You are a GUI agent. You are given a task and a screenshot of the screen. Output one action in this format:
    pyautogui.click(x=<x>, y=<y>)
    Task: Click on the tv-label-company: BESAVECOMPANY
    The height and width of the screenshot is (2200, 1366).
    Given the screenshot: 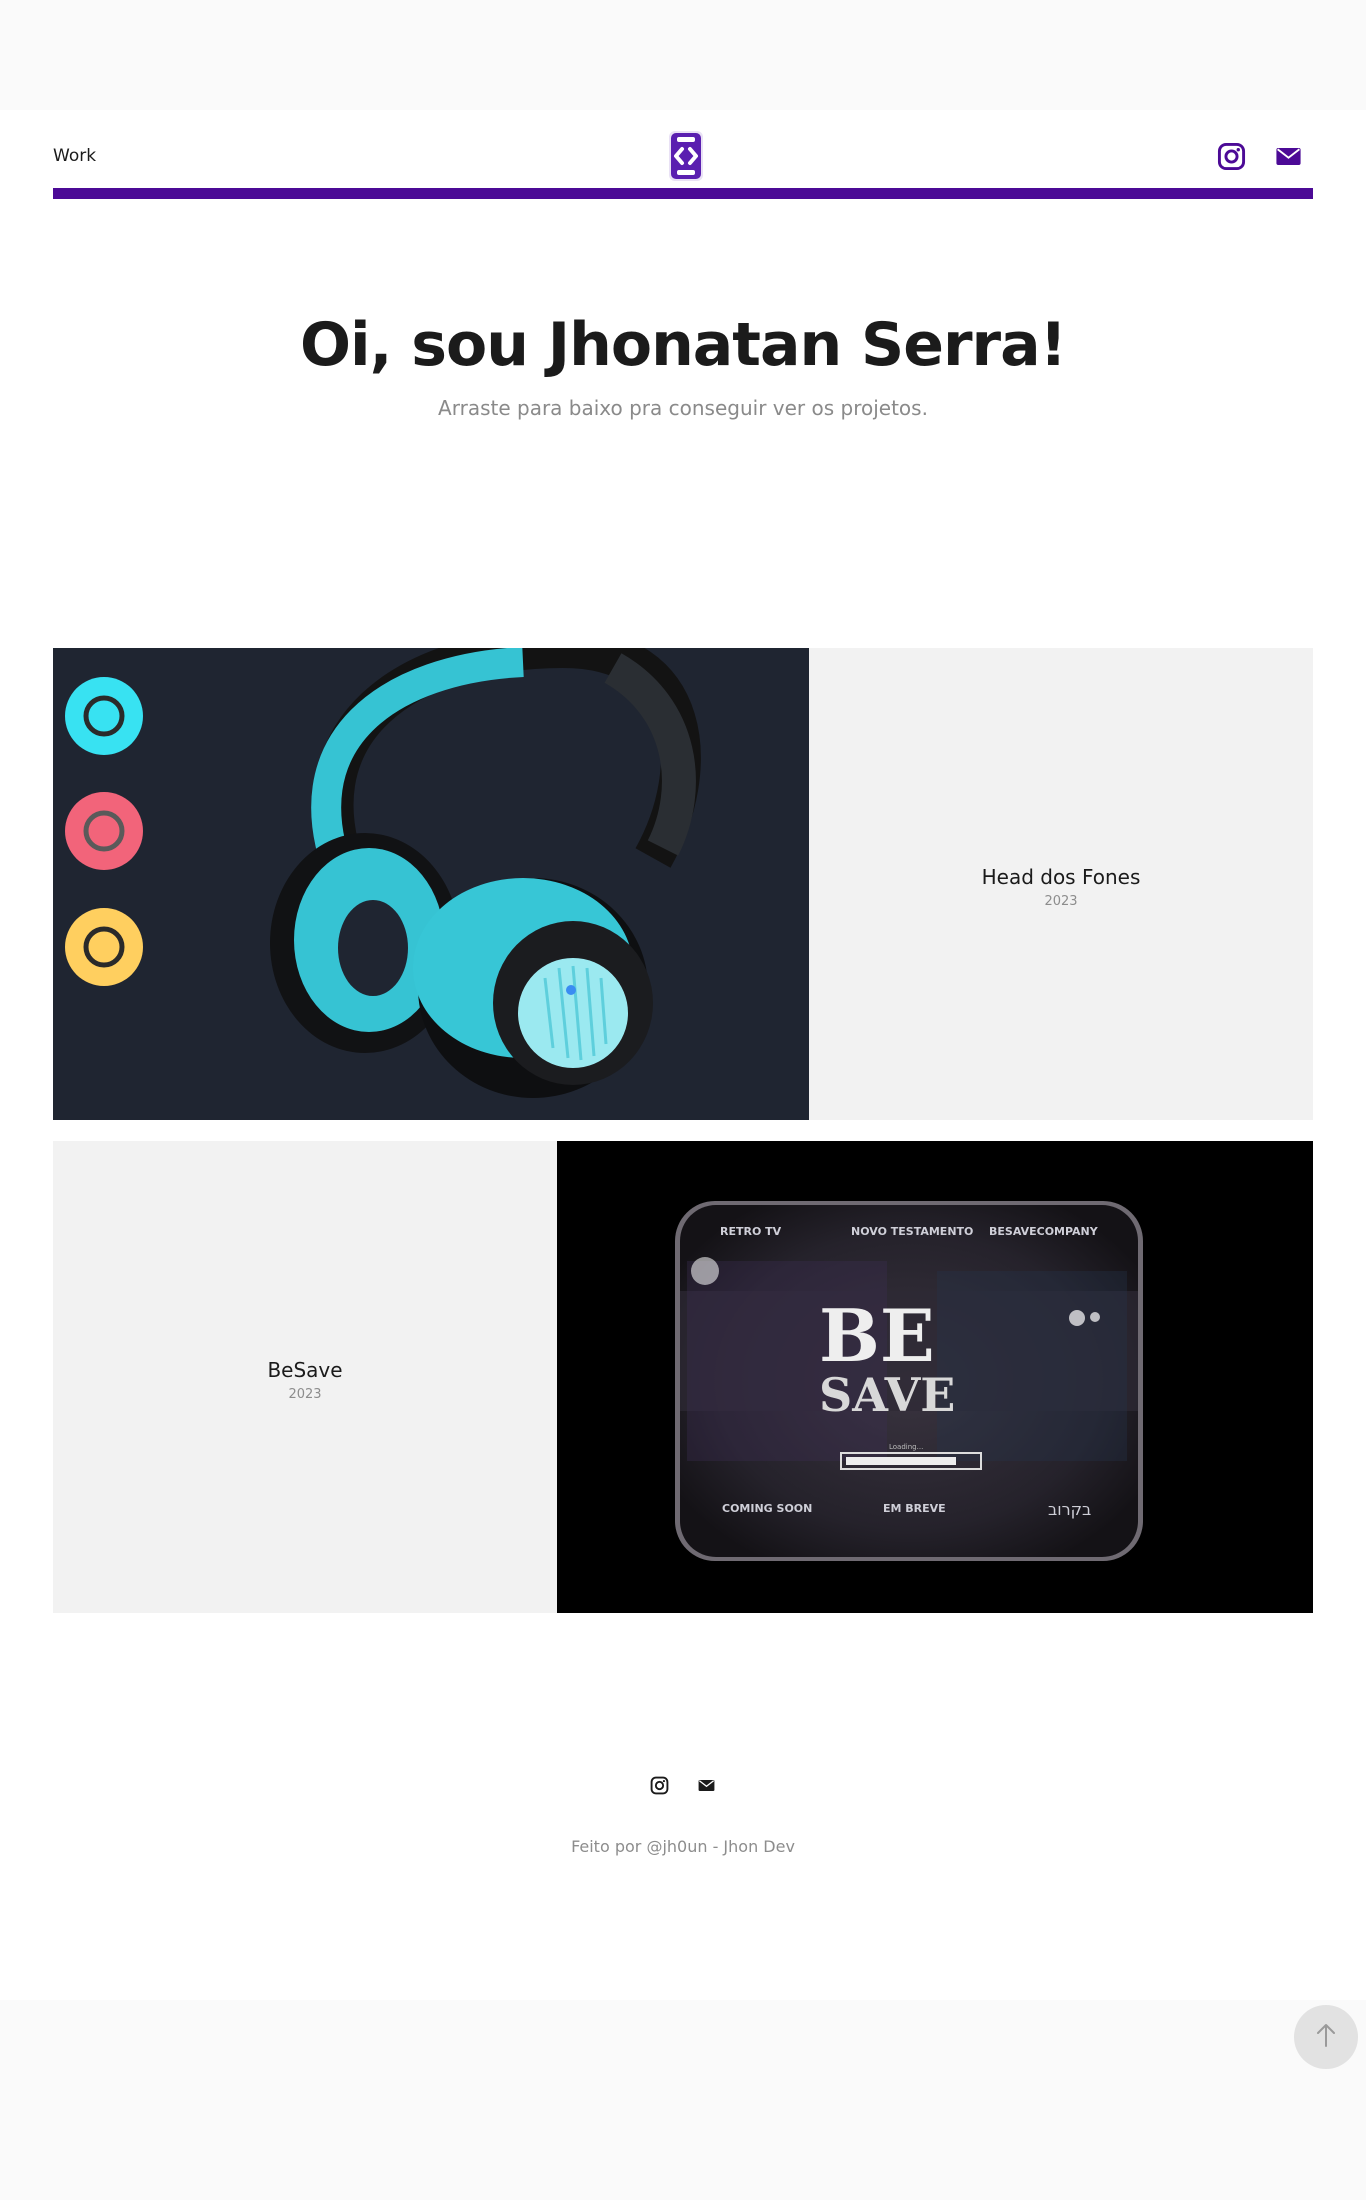 What is the action you would take?
    pyautogui.click(x=1044, y=1231)
    